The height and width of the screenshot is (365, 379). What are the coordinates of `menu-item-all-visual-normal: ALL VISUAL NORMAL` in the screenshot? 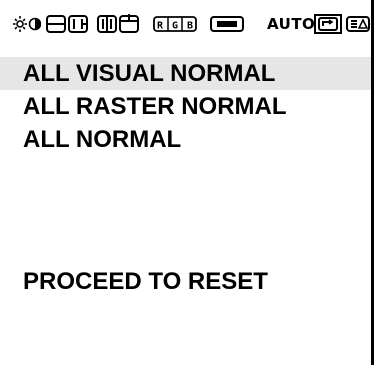 It's located at (185, 73).